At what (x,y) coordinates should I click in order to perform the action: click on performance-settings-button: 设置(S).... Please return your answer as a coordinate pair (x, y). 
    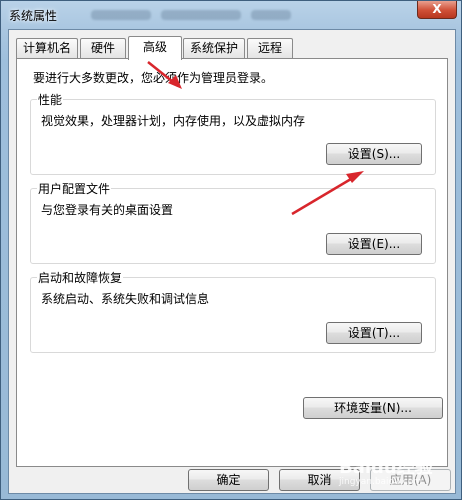
    Looking at the image, I should click on (374, 154).